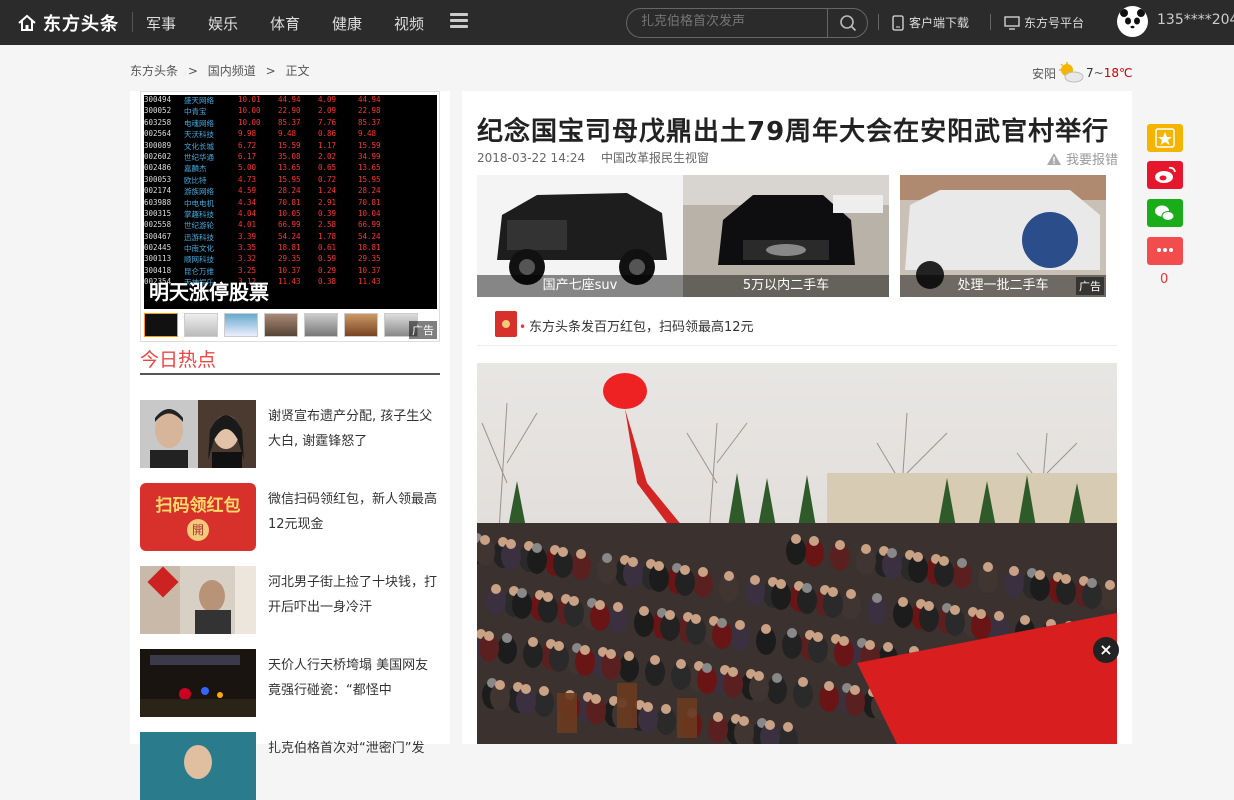  I want to click on nav-item-video: 视频, so click(409, 23).